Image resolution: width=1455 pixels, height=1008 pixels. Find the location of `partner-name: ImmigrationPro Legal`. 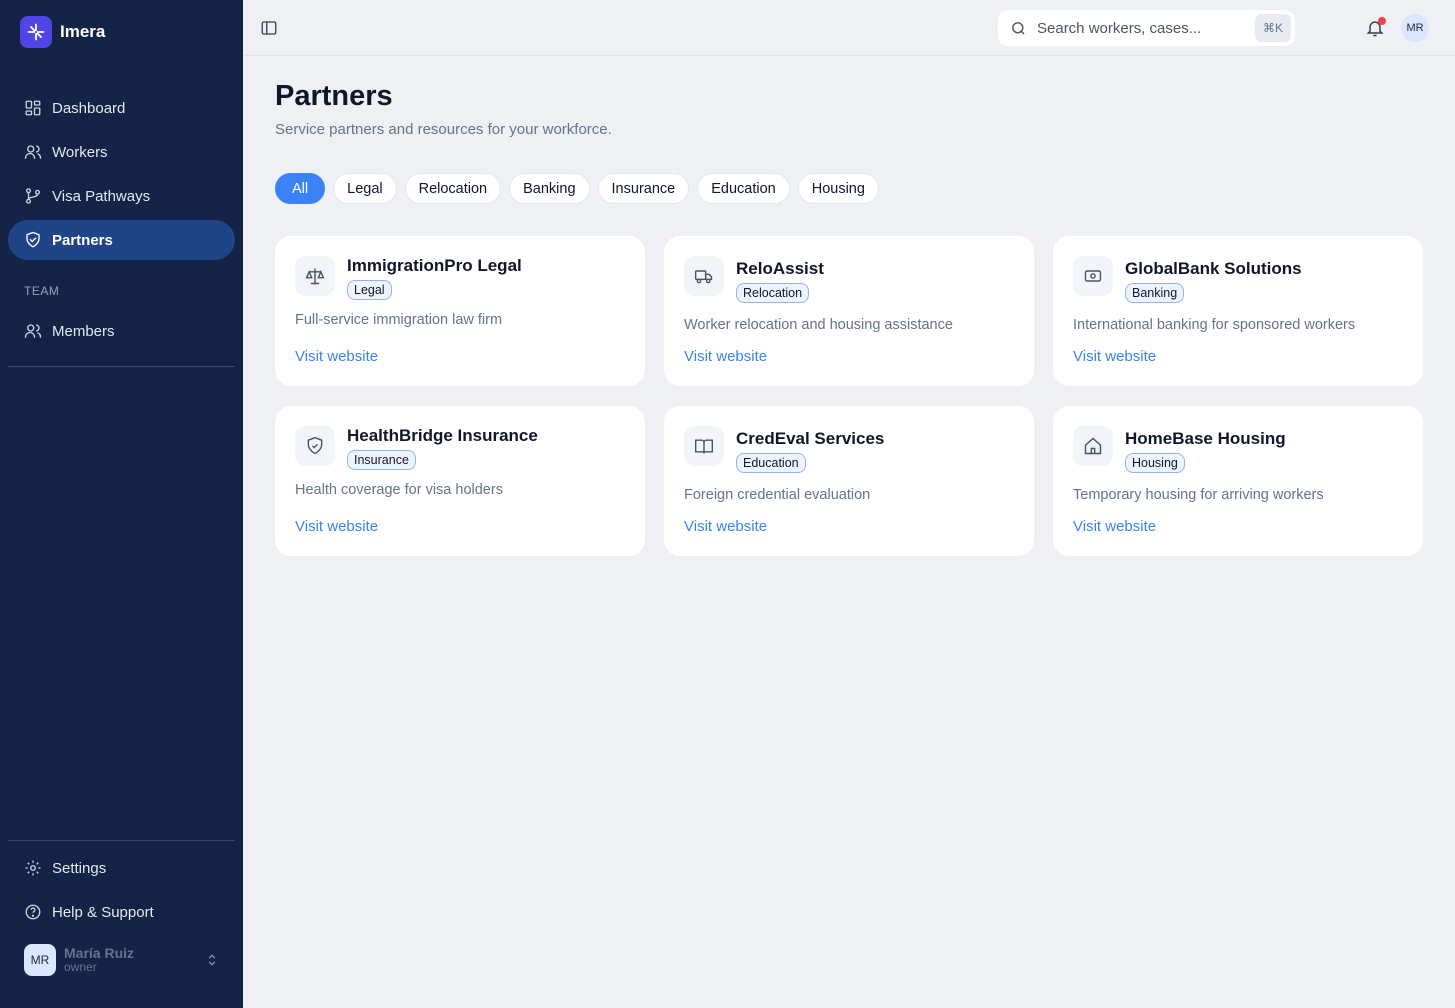

partner-name: ImmigrationPro Legal is located at coordinates (434, 265).